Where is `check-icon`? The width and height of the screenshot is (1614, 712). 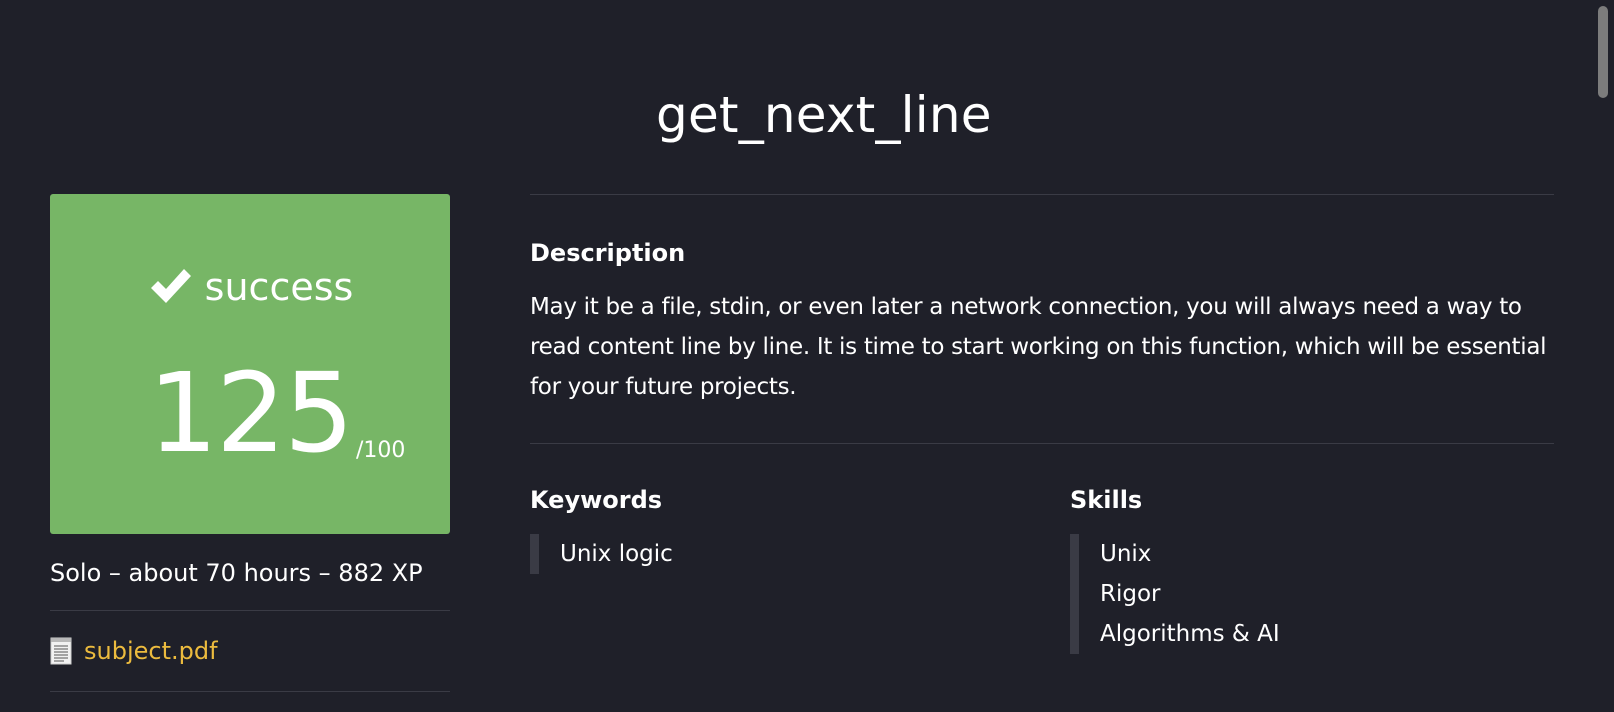
check-icon is located at coordinates (171, 287).